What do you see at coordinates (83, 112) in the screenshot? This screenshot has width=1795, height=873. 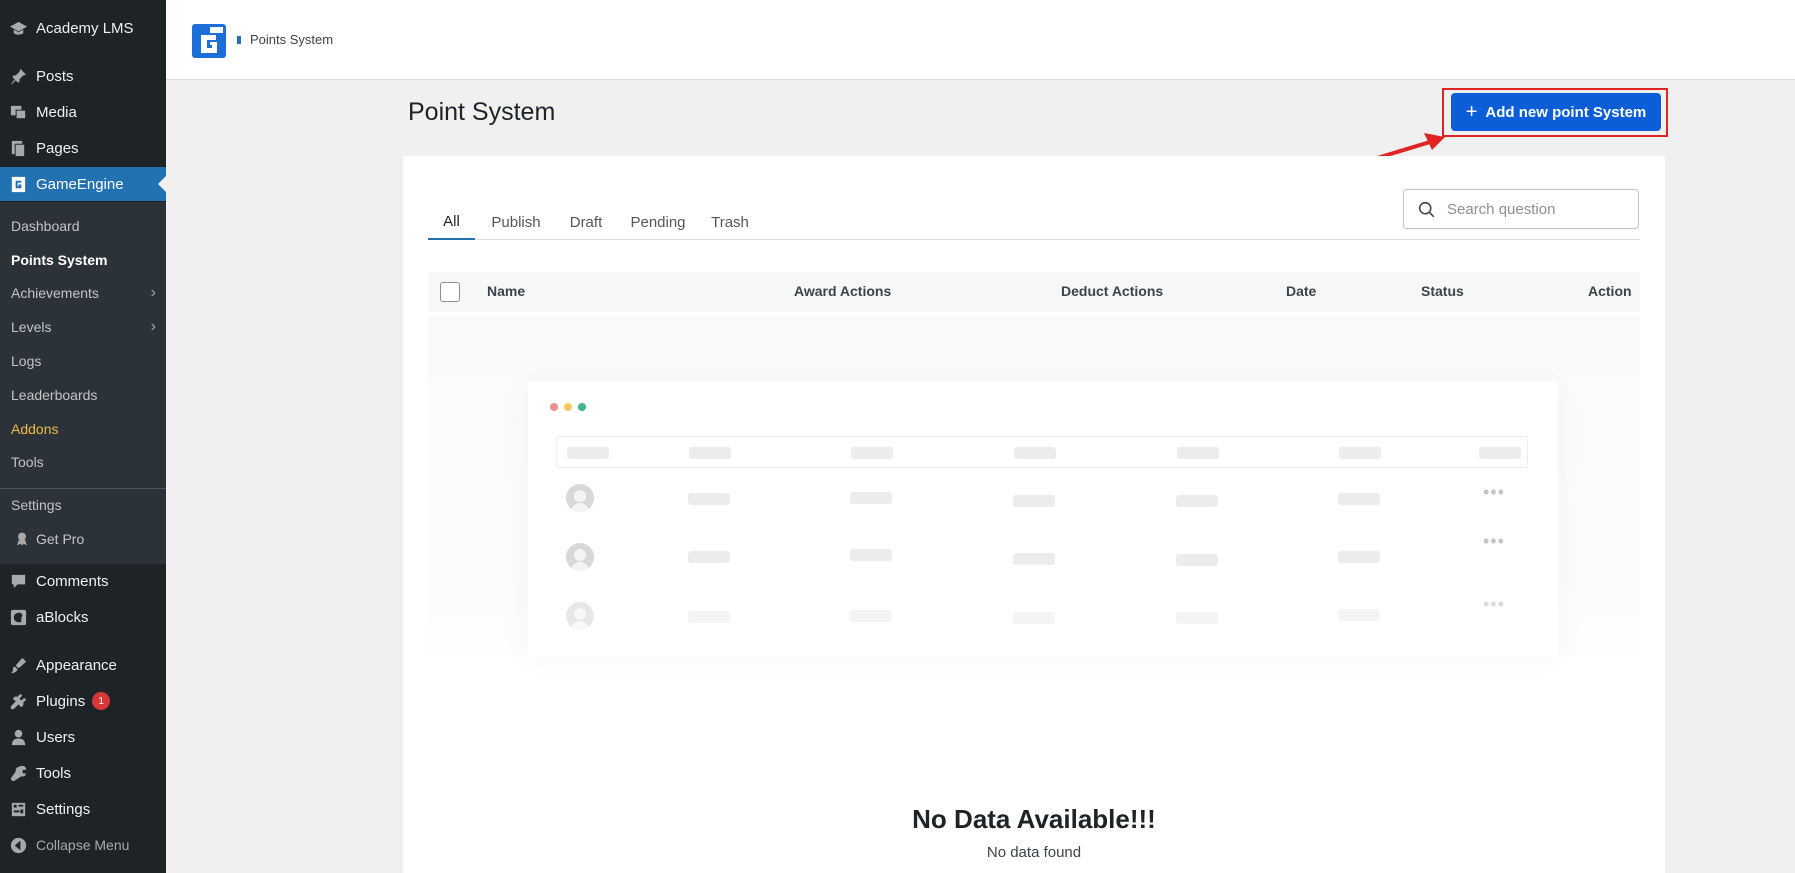 I see `menu-media: Media` at bounding box center [83, 112].